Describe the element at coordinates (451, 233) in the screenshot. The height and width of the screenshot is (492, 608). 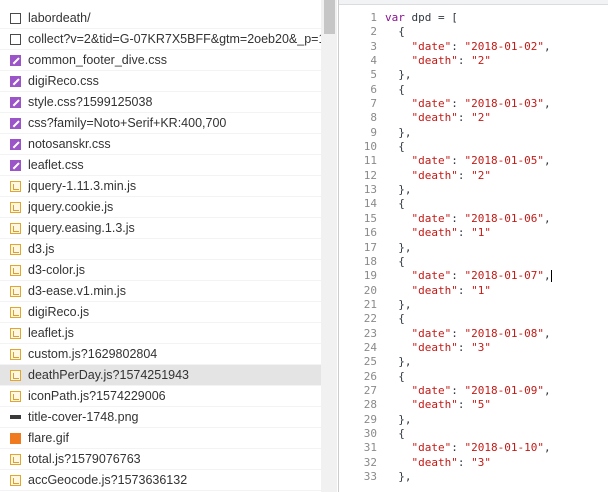
I see `line-text: "death": "1"` at that location.